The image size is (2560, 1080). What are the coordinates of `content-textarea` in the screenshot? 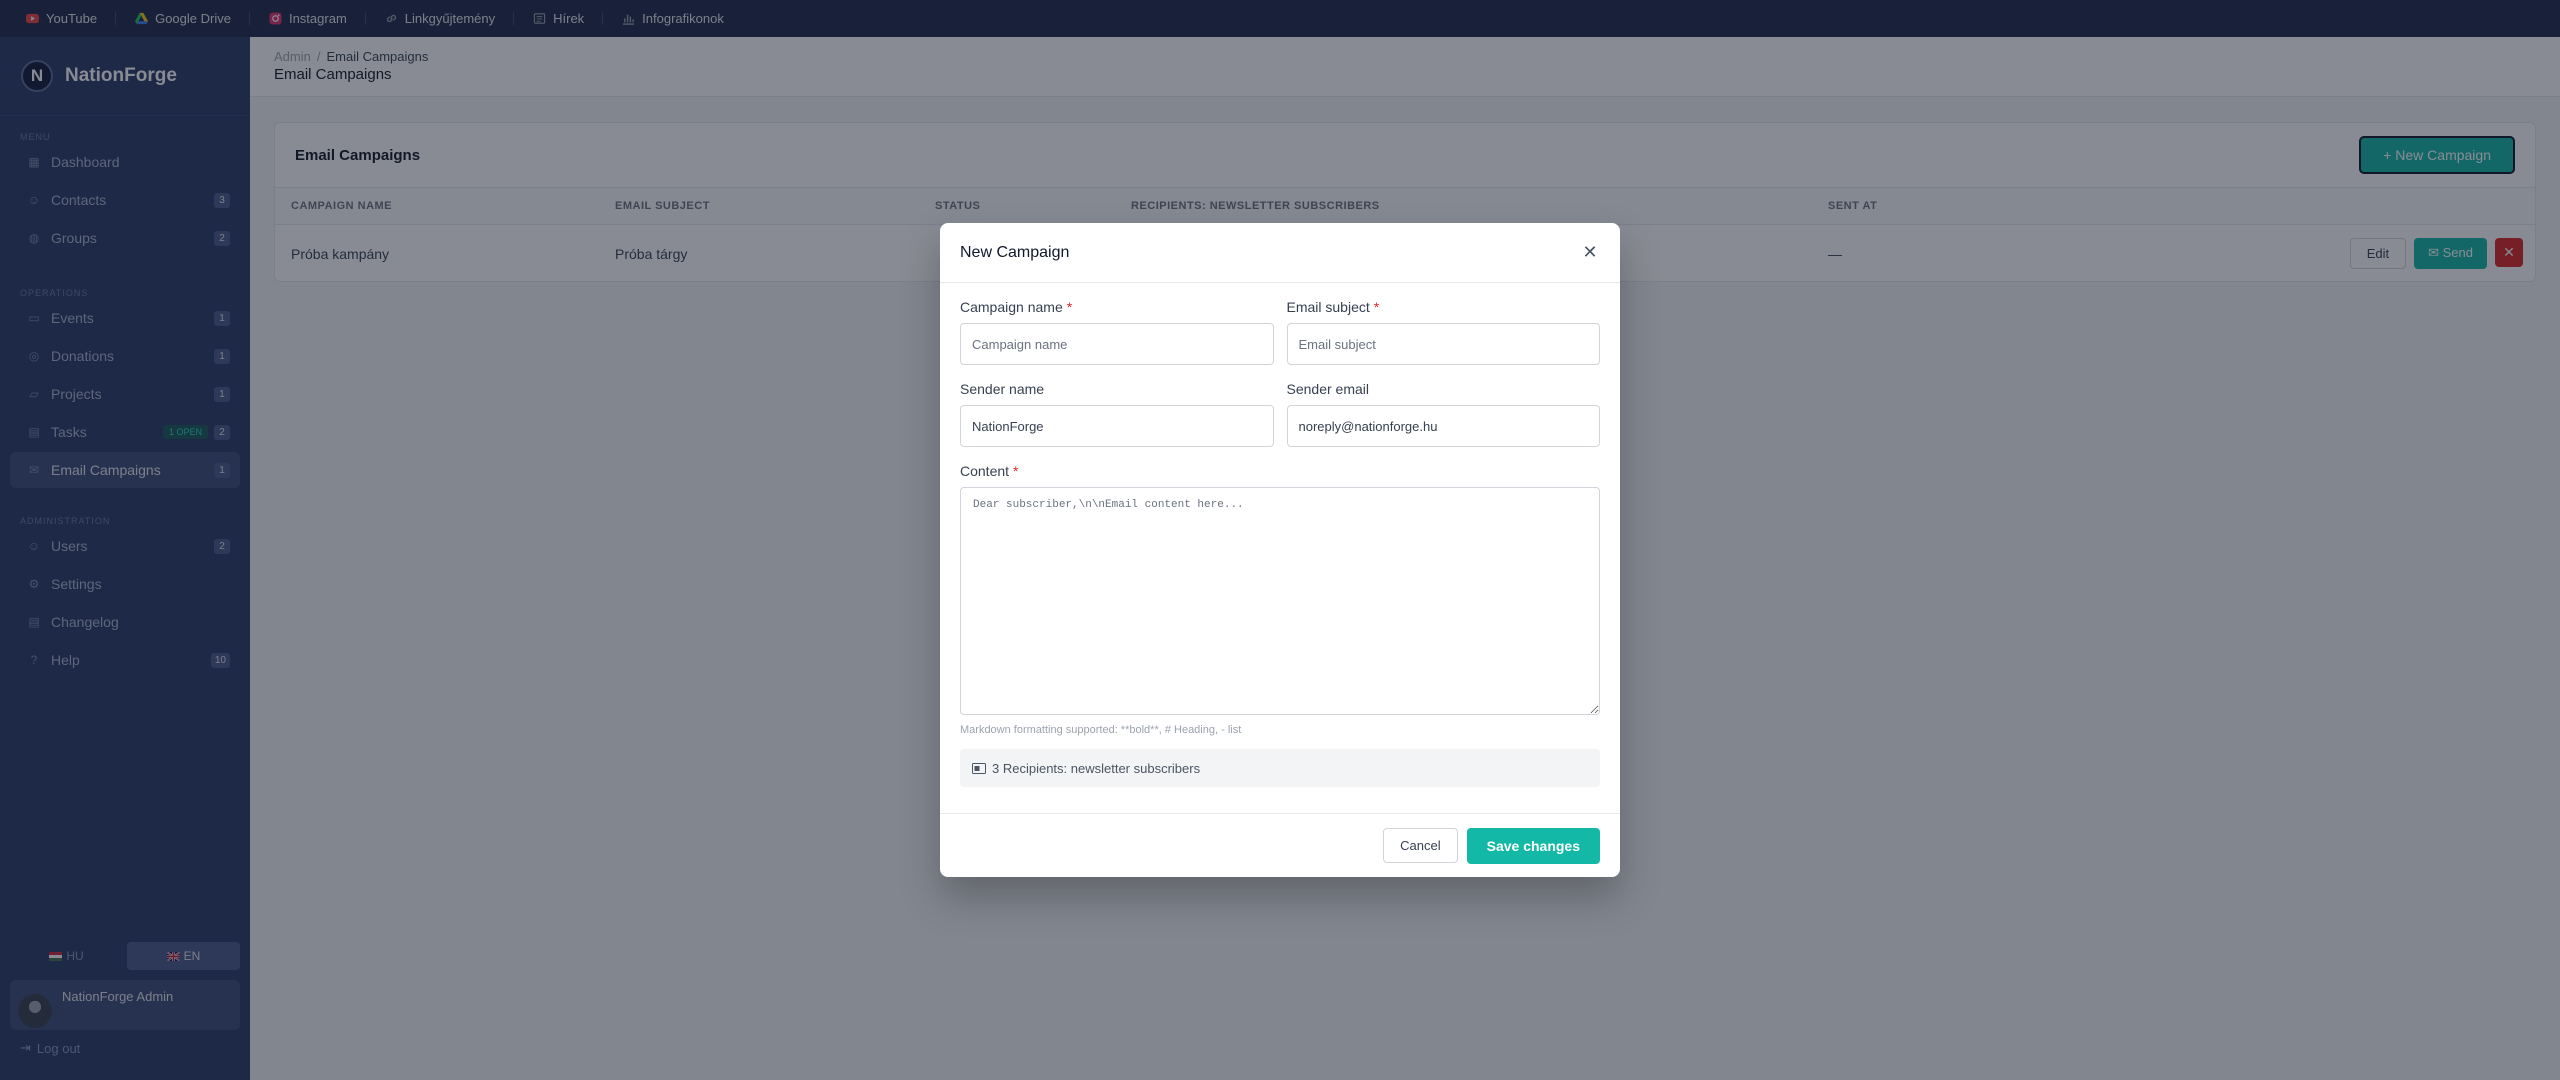 It's located at (1280, 601).